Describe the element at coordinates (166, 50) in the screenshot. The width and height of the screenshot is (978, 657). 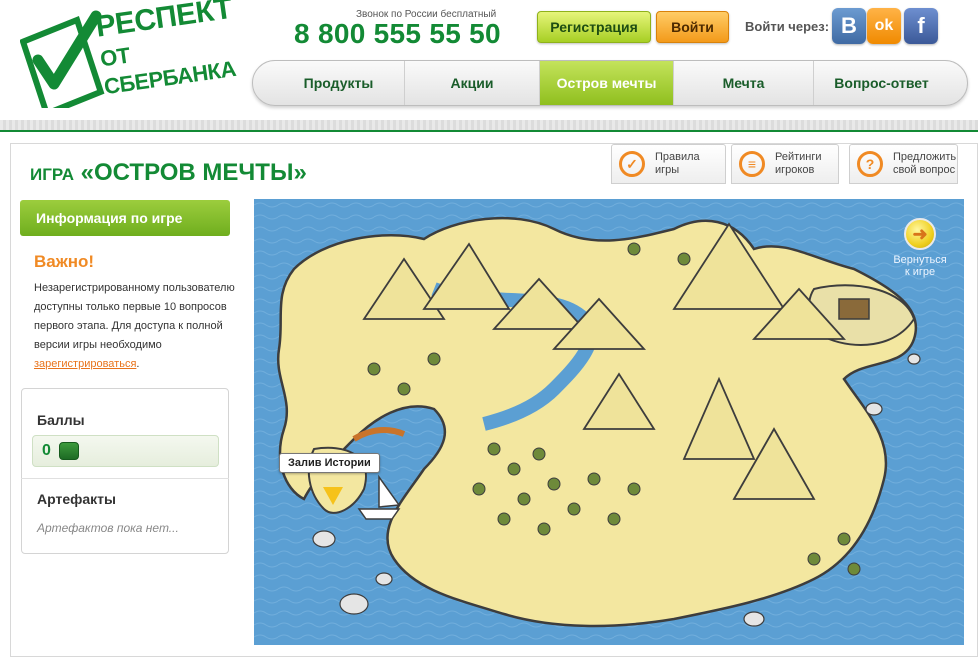
I see `logo-wordmark: РЕСПЕКТ ОТ СБЕРБАНКА` at that location.